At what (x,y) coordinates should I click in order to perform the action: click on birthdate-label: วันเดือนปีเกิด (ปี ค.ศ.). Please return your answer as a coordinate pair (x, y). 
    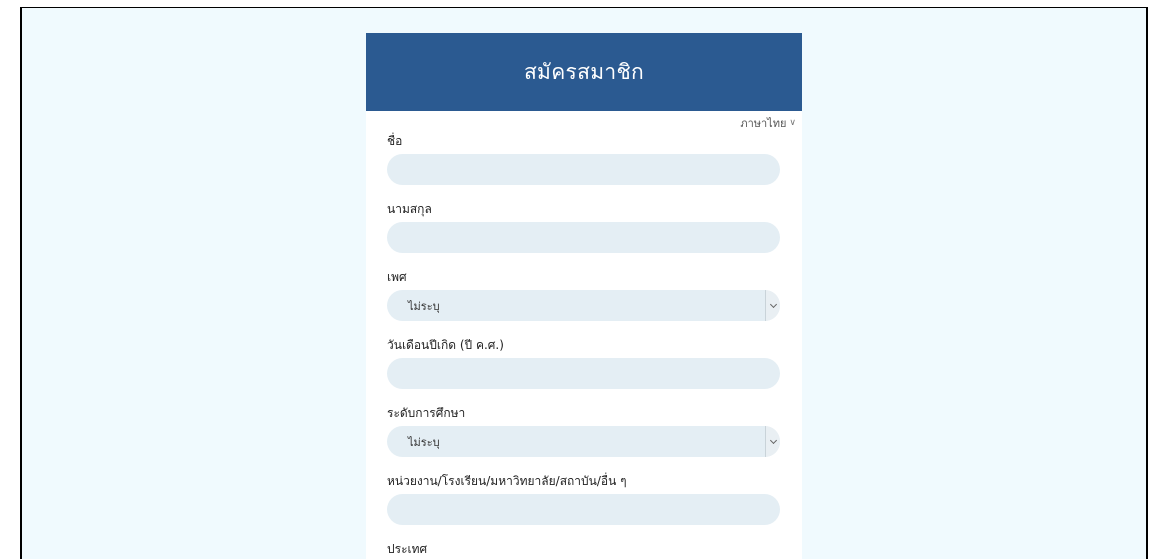
    Looking at the image, I should click on (445, 345).